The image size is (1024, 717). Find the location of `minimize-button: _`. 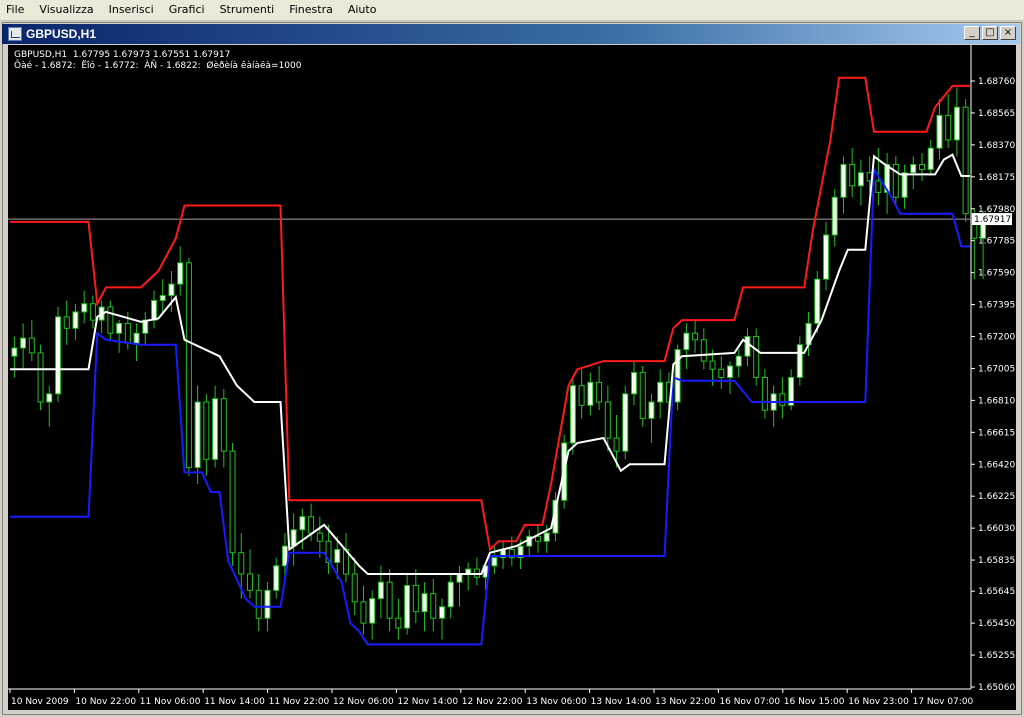

minimize-button: _ is located at coordinates (972, 33).